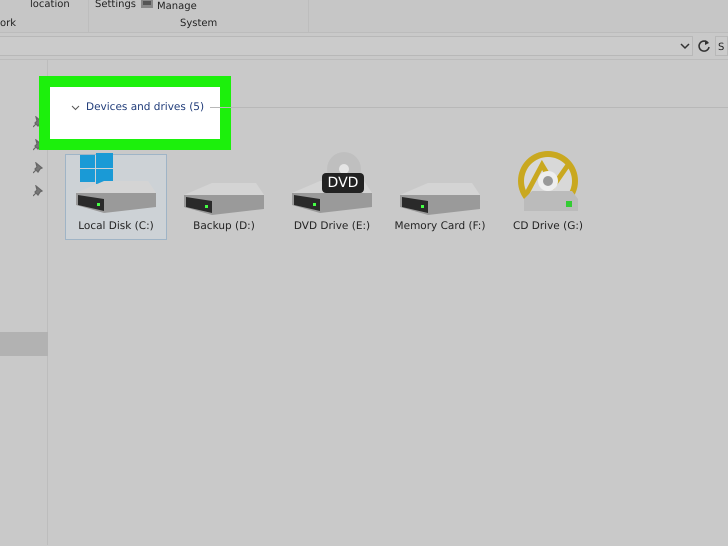 Image resolution: width=728 pixels, height=546 pixels. What do you see at coordinates (116, 226) in the screenshot?
I see `drive-label: Local Disk (C:)` at bounding box center [116, 226].